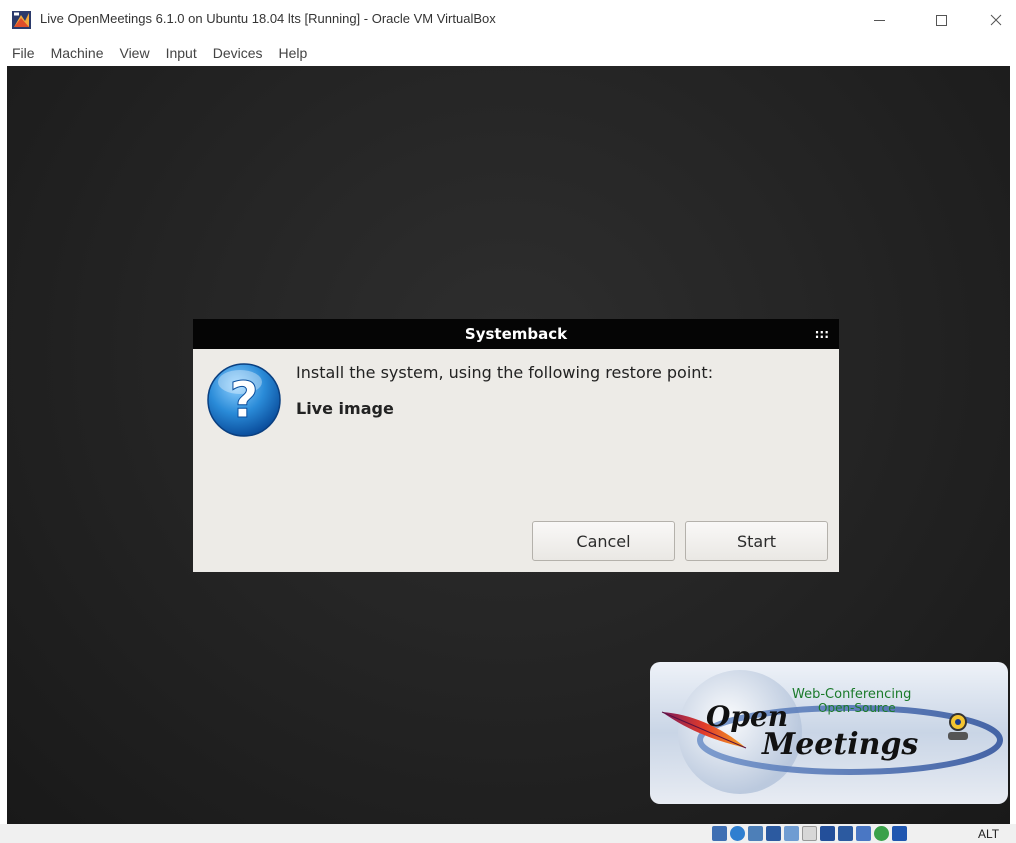 The height and width of the screenshot is (843, 1016). What do you see at coordinates (989, 834) in the screenshot?
I see `host-key-label: ALT` at bounding box center [989, 834].